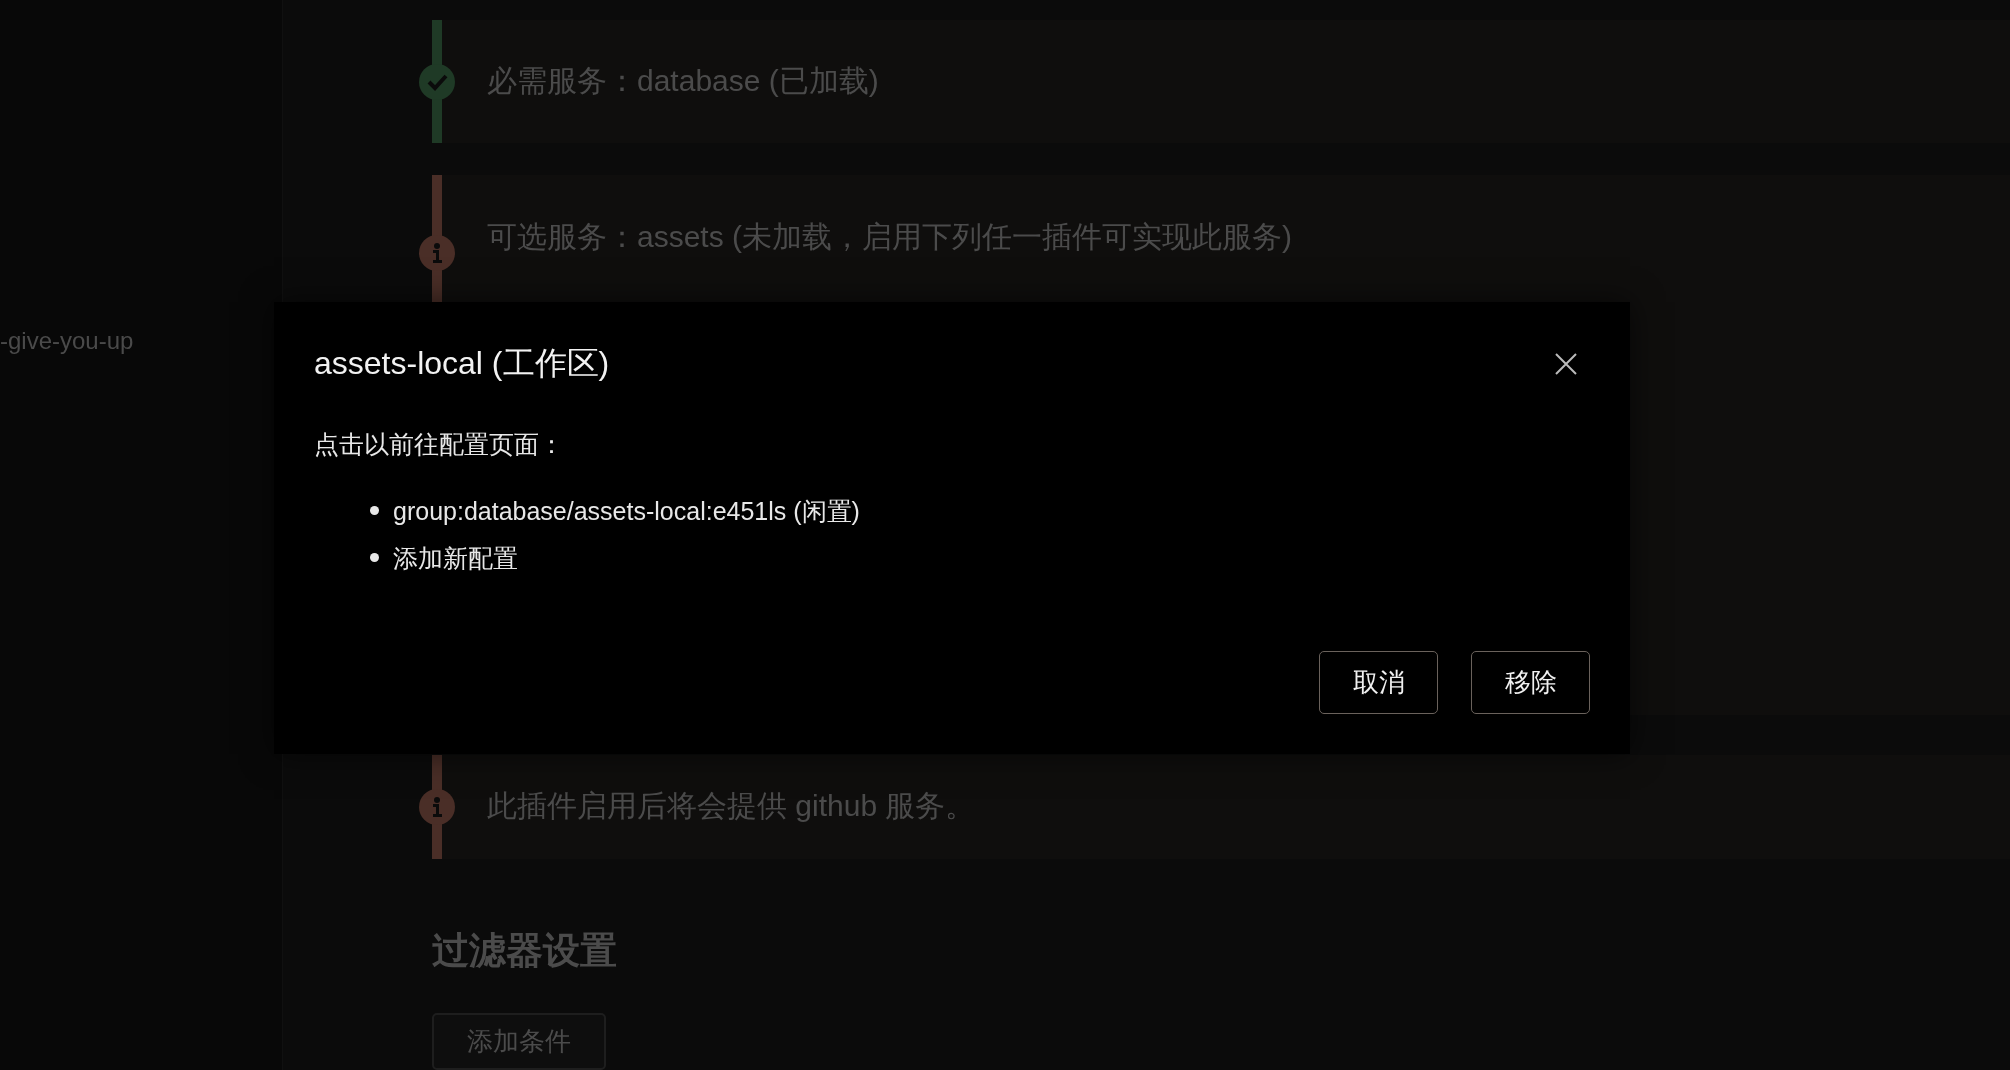 The height and width of the screenshot is (1070, 2010). Describe the element at coordinates (626, 510) in the screenshot. I see `config-link: group:database/assets-local:e451ls (闲置)` at that location.